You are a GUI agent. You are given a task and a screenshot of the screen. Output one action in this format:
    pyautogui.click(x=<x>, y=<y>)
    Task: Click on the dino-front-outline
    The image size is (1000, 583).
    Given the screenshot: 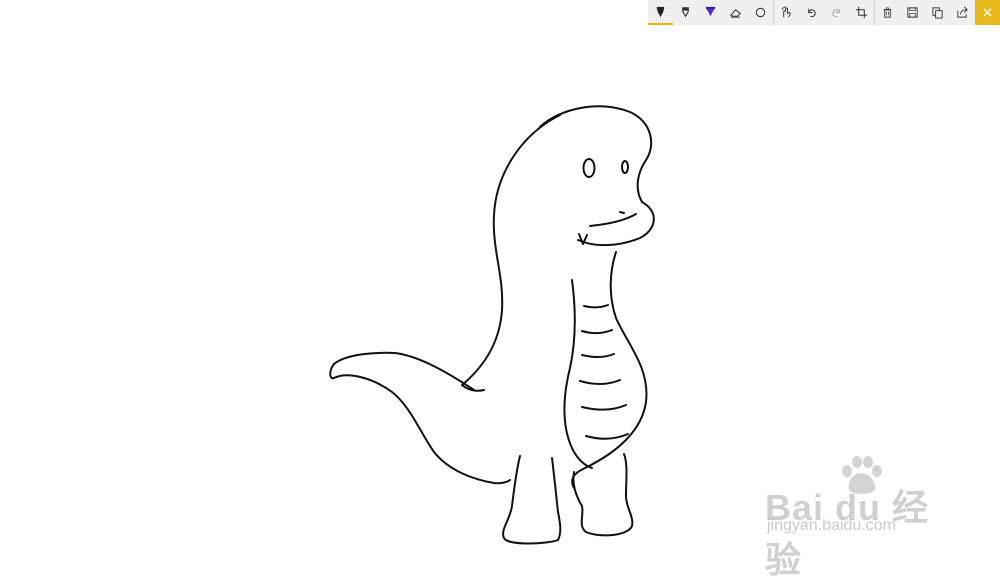 What is the action you would take?
    pyautogui.click(x=609, y=370)
    